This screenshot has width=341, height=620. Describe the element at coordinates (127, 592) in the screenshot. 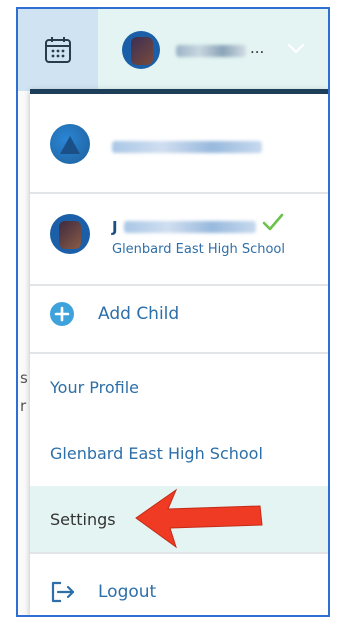

I see `logout-label: Logout` at that location.